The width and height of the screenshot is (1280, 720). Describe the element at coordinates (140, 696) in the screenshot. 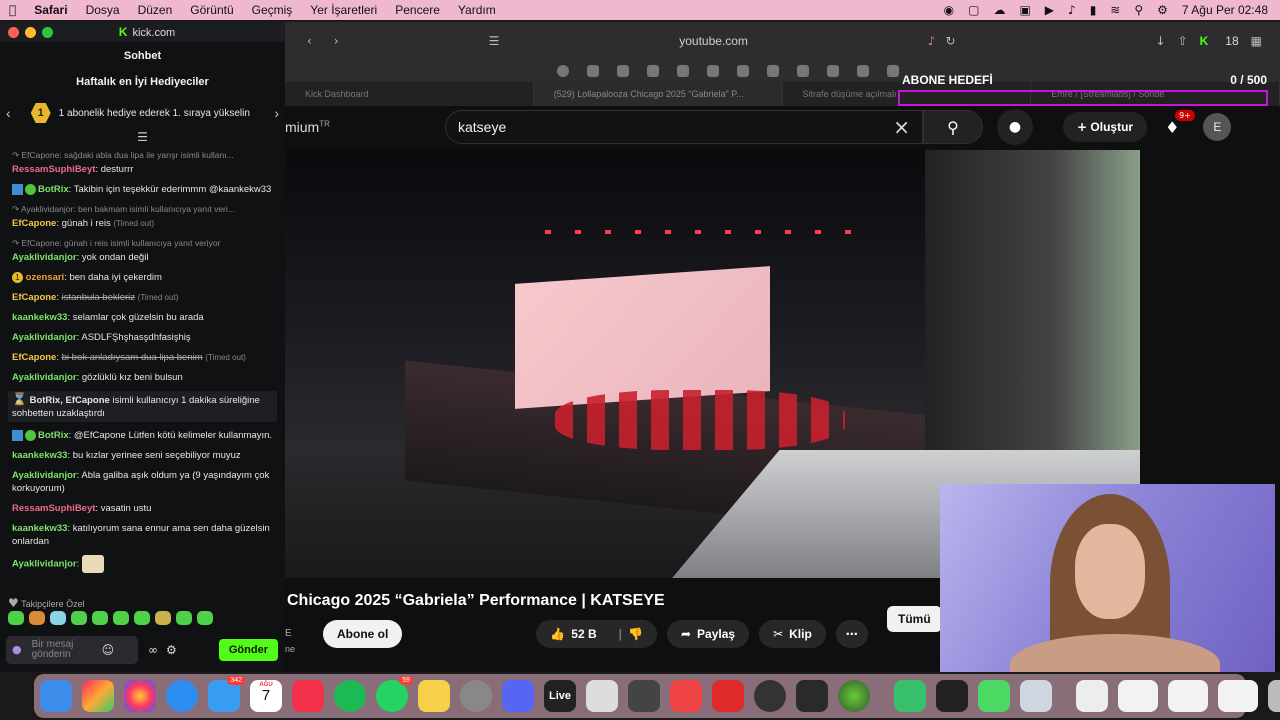

I see `photos-icon` at that location.